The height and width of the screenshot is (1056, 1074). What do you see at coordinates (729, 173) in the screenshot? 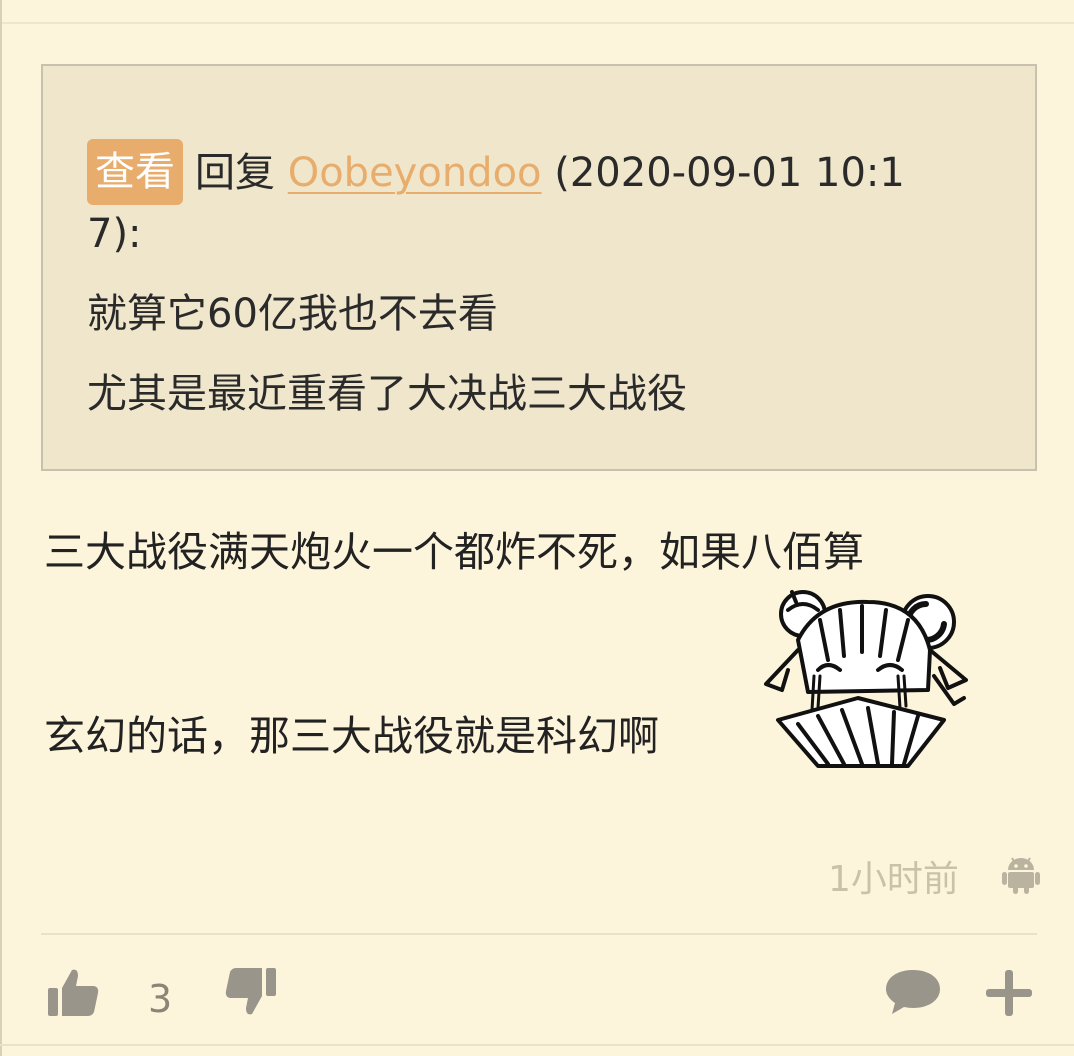
I see `quote-timestamp: (2020-09-01 10:1` at bounding box center [729, 173].